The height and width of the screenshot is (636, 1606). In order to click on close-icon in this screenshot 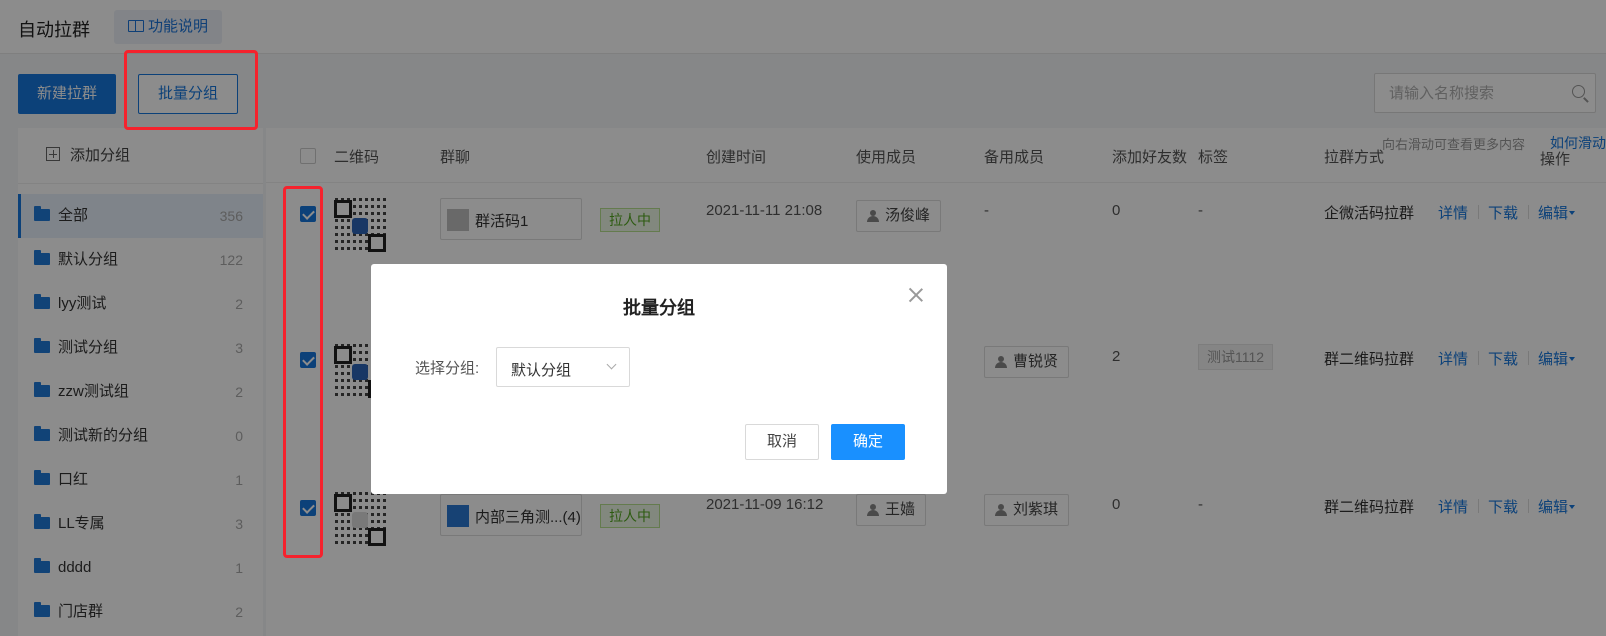, I will do `click(916, 295)`.